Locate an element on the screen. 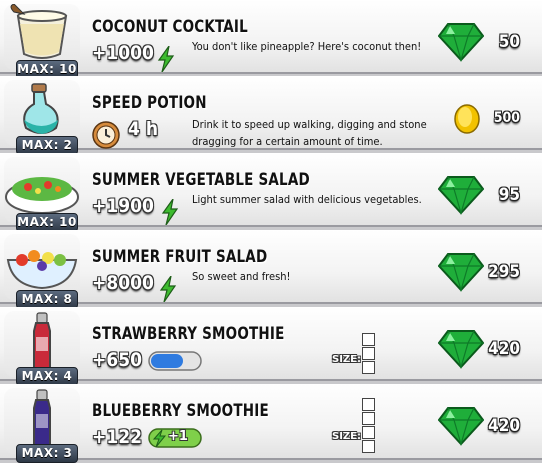 The height and width of the screenshot is (463, 542). energy-bonus: +122 is located at coordinates (117, 437).